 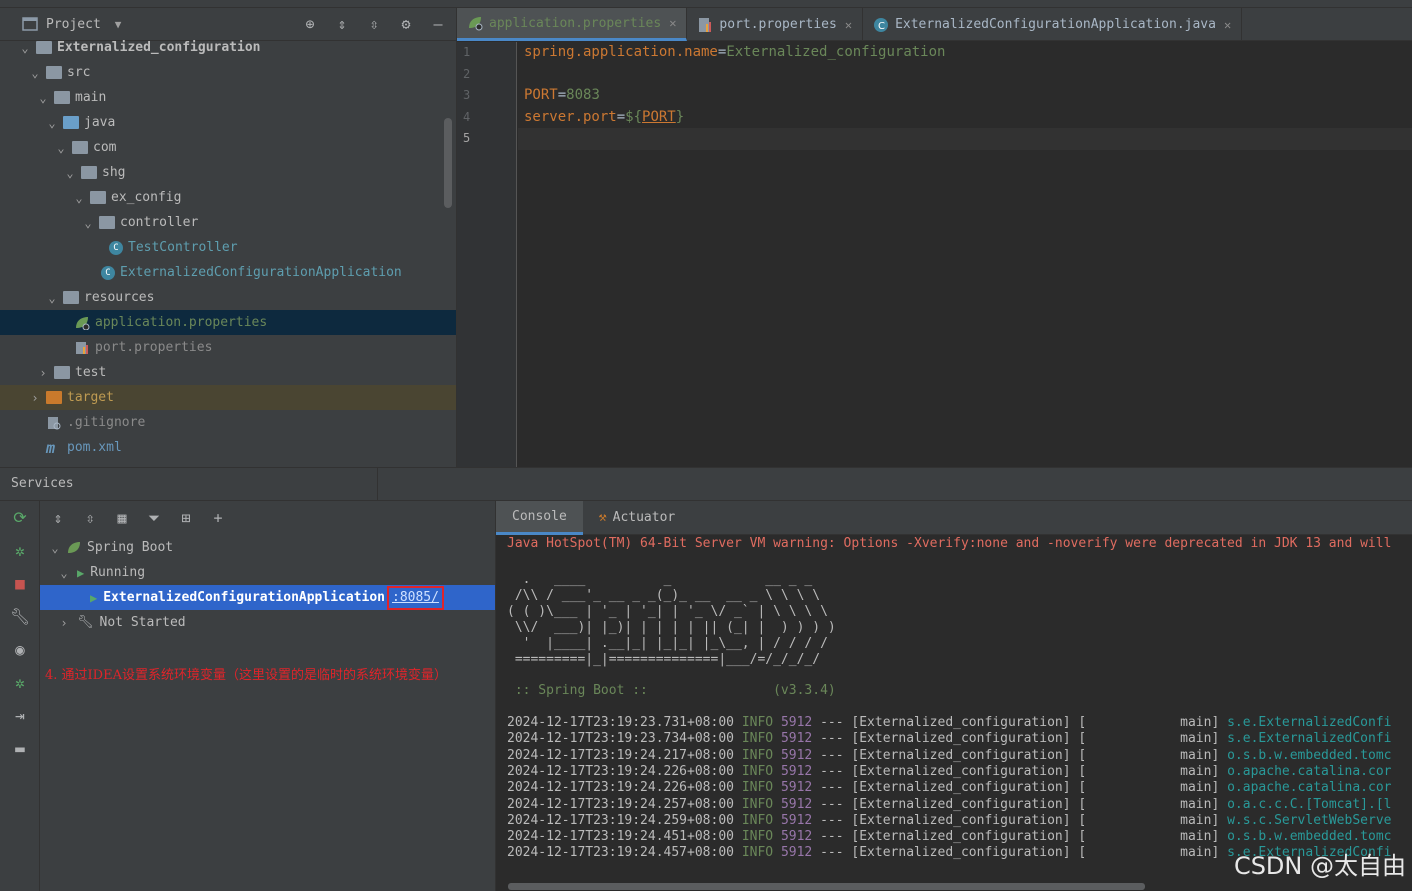 What do you see at coordinates (438, 24) in the screenshot?
I see `minimize-icon: —` at bounding box center [438, 24].